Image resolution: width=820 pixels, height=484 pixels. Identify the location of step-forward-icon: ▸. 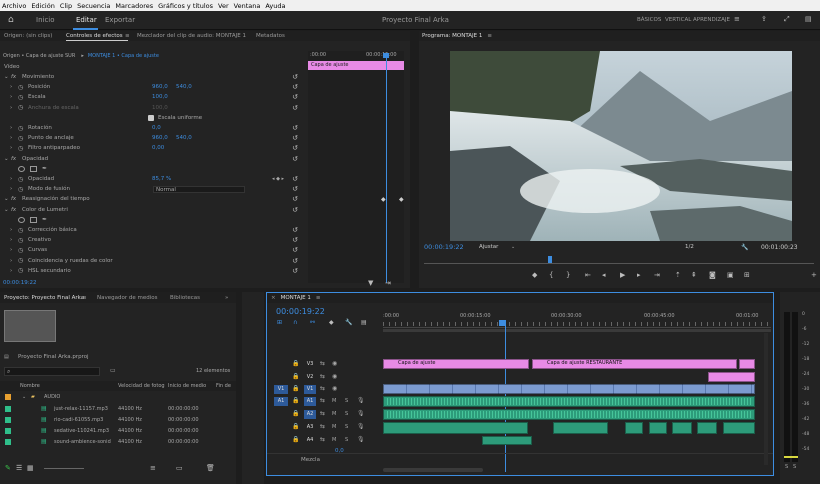
(639, 275).